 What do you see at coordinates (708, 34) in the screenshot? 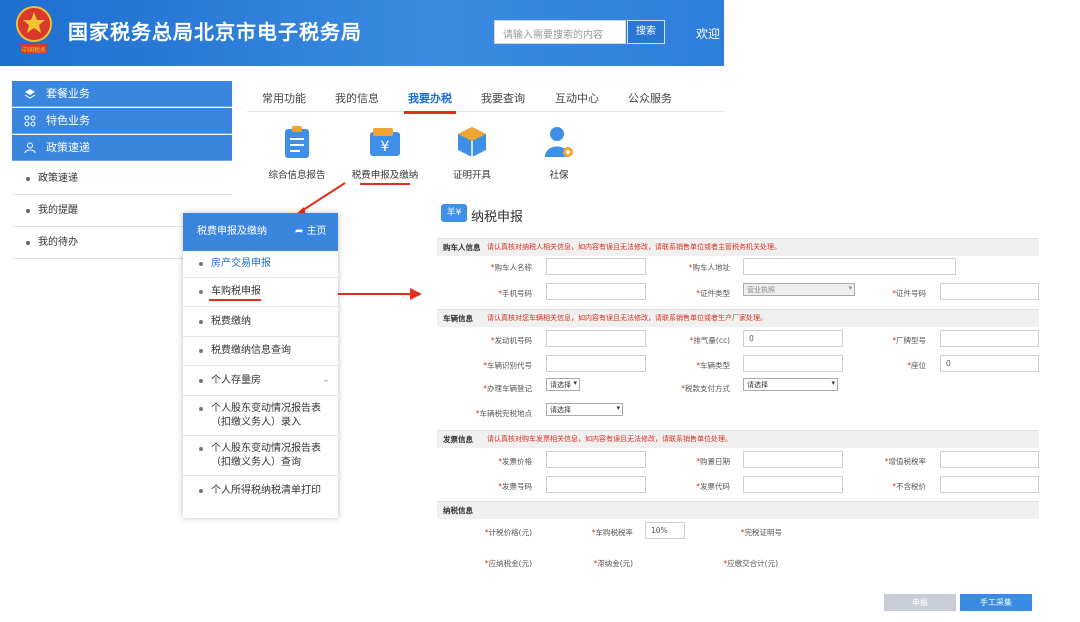
I see `welcome-text: 欢迎` at bounding box center [708, 34].